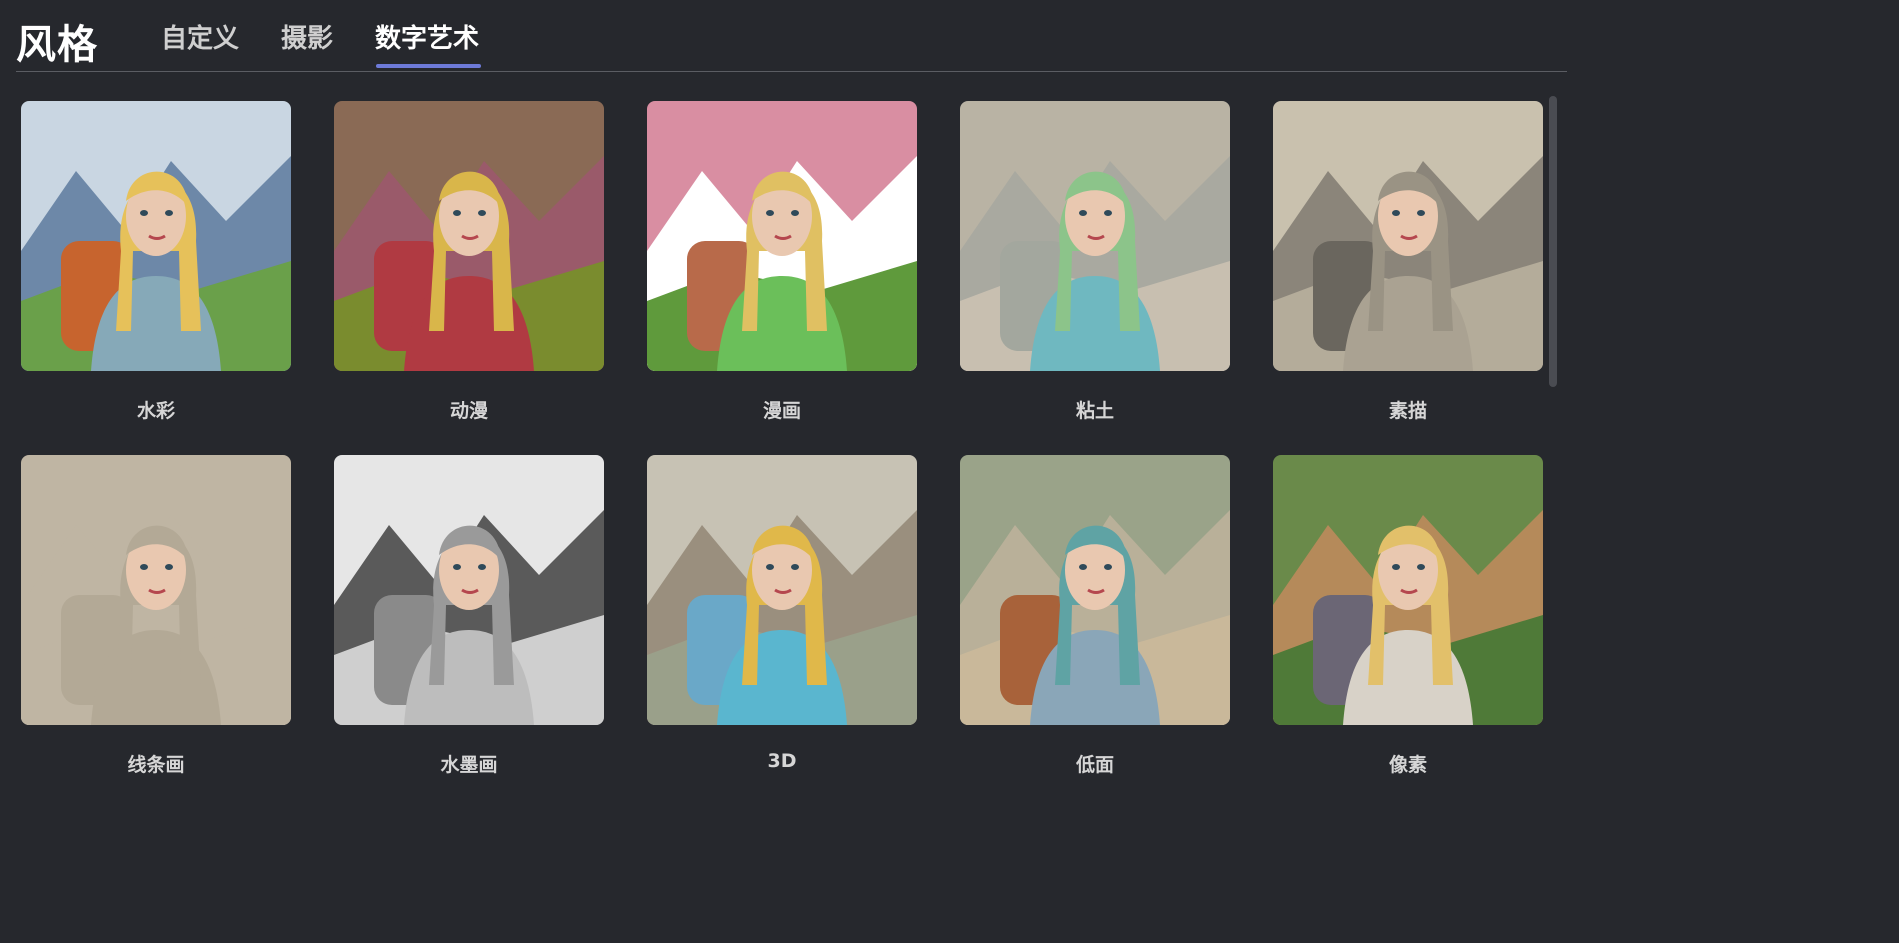 The width and height of the screenshot is (1899, 943). Describe the element at coordinates (1553, 241) in the screenshot. I see `scrollbar` at that location.